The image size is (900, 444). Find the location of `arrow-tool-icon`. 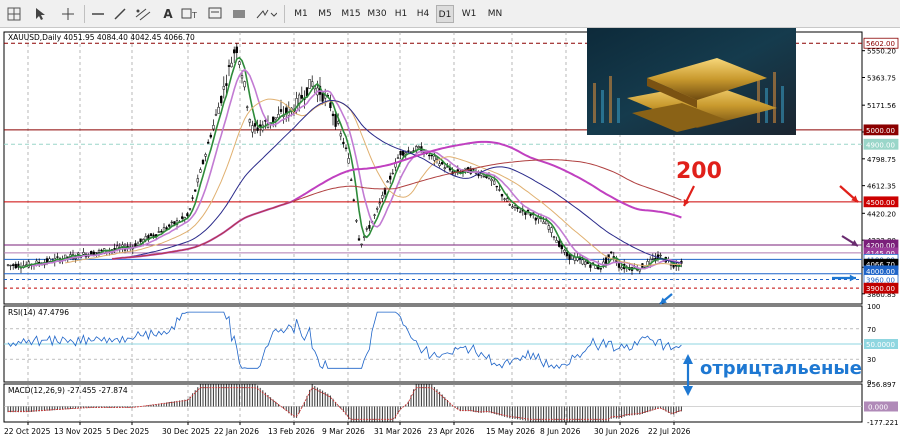

arrow-tool-icon is located at coordinates (266, 14).